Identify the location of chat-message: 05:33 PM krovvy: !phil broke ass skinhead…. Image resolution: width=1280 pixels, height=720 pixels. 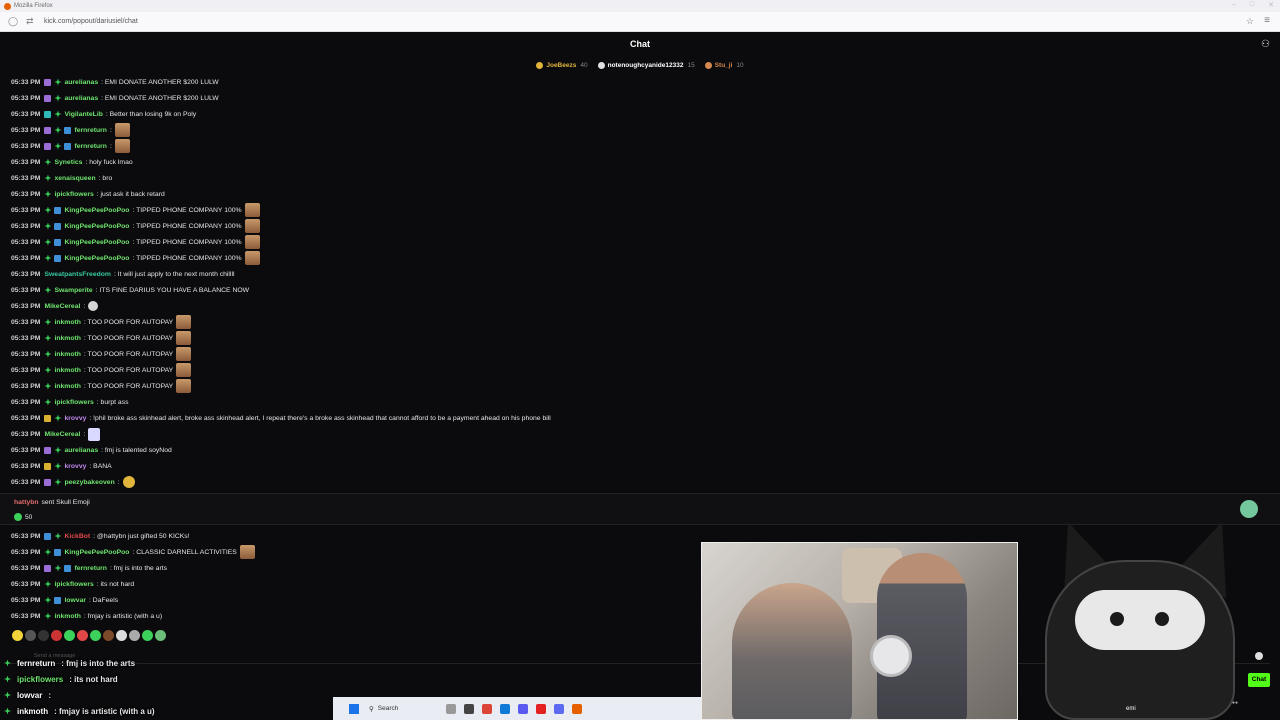
(640, 418).